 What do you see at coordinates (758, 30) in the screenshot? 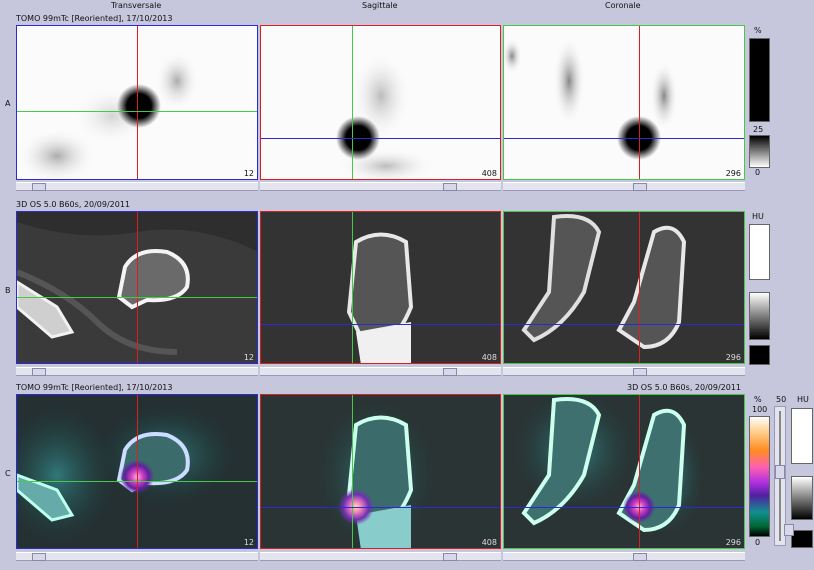
I see `scale-unit-a: %` at bounding box center [758, 30].